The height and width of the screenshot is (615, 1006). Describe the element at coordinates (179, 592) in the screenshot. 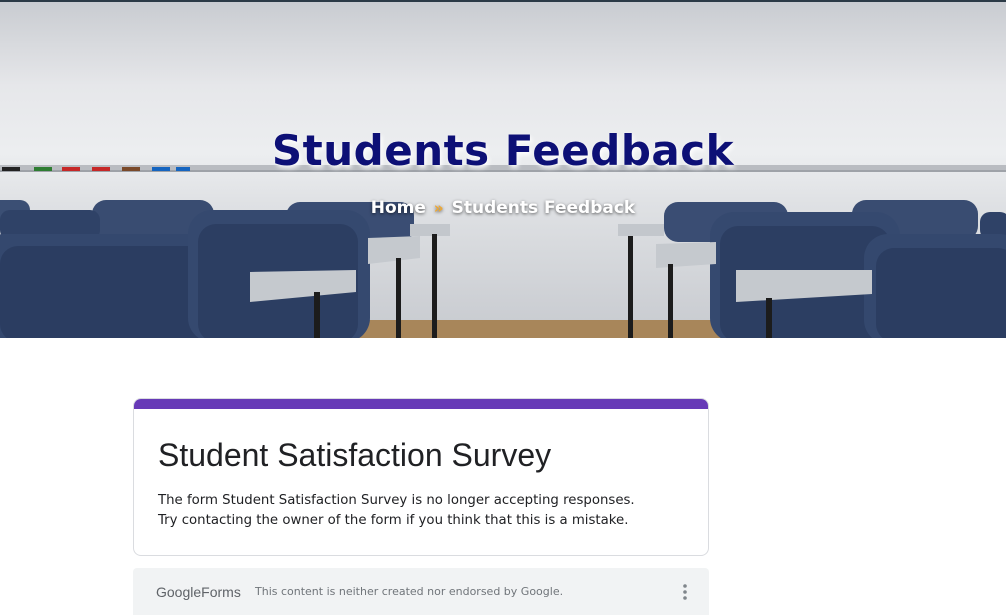

I see `google-forms-logo-google: Google` at that location.